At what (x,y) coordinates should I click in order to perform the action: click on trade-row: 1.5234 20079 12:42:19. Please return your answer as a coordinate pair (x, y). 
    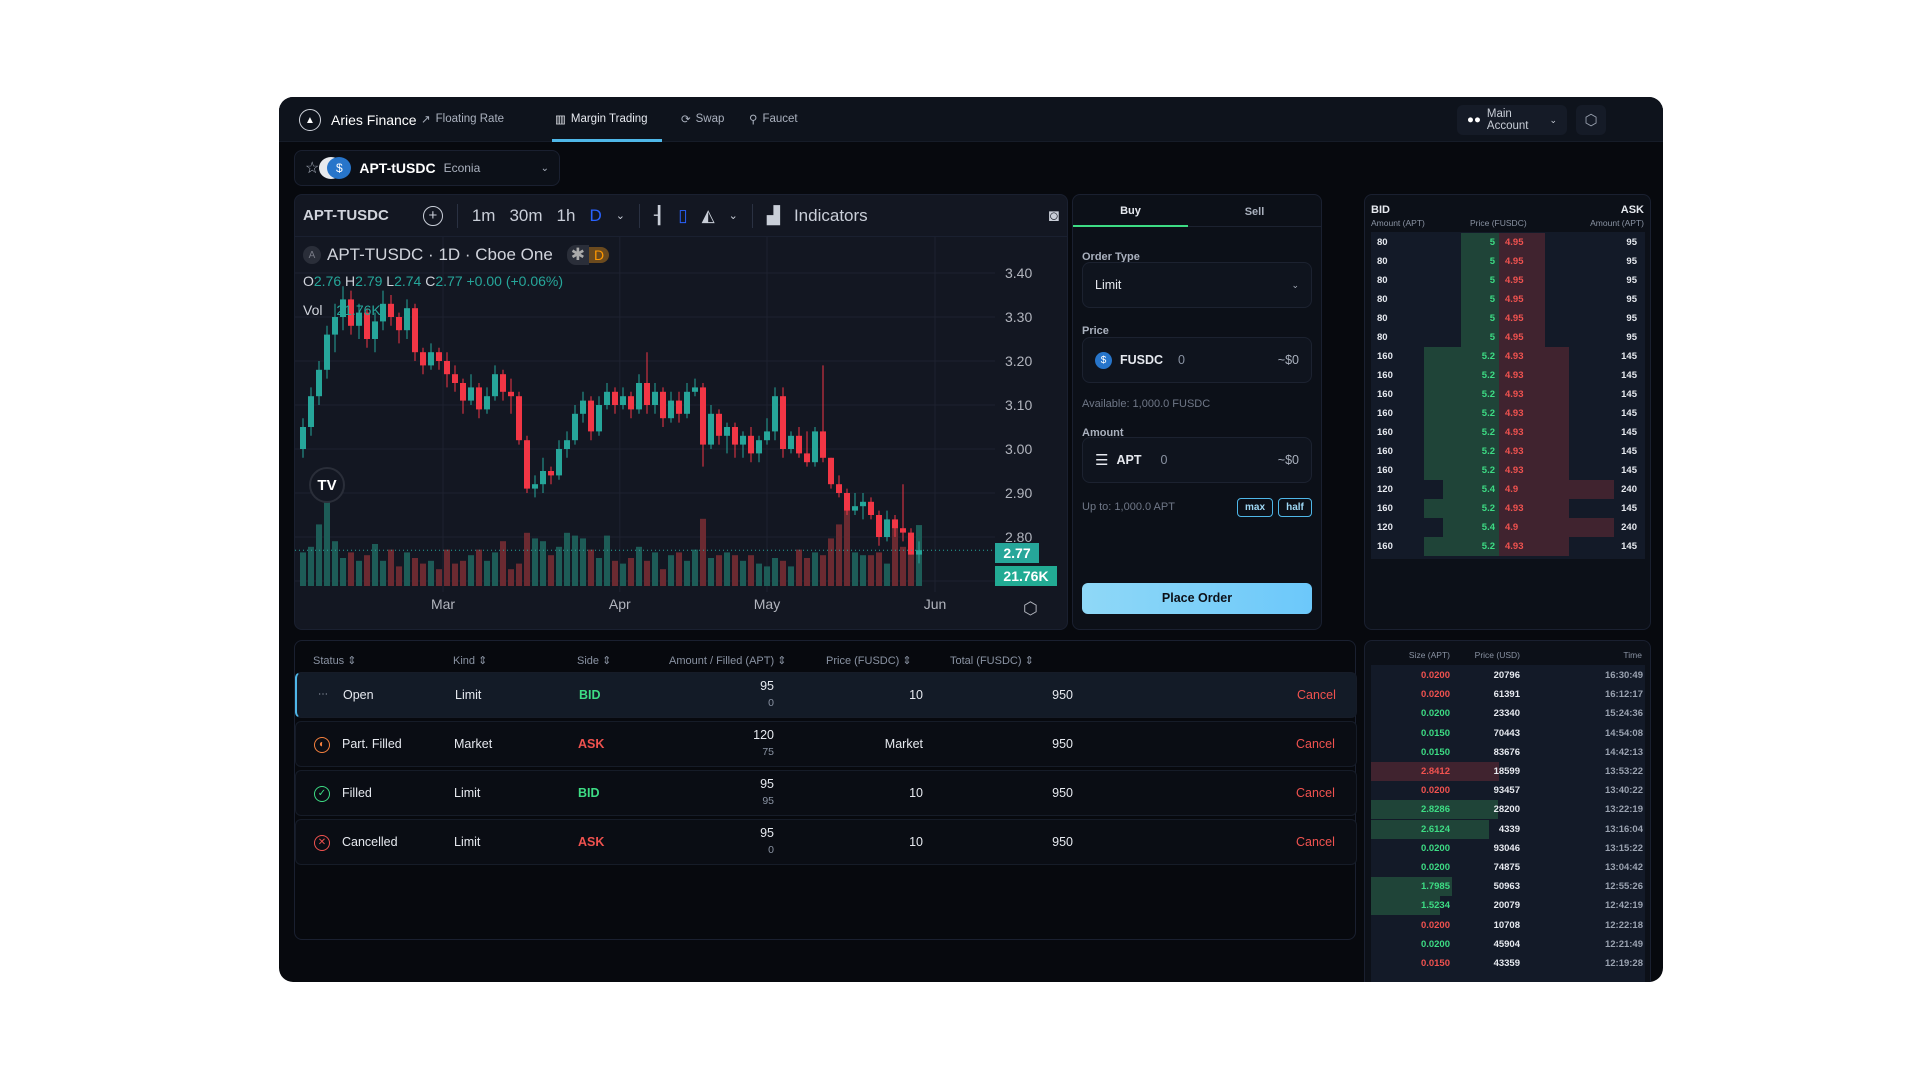
    Looking at the image, I should click on (1508, 906).